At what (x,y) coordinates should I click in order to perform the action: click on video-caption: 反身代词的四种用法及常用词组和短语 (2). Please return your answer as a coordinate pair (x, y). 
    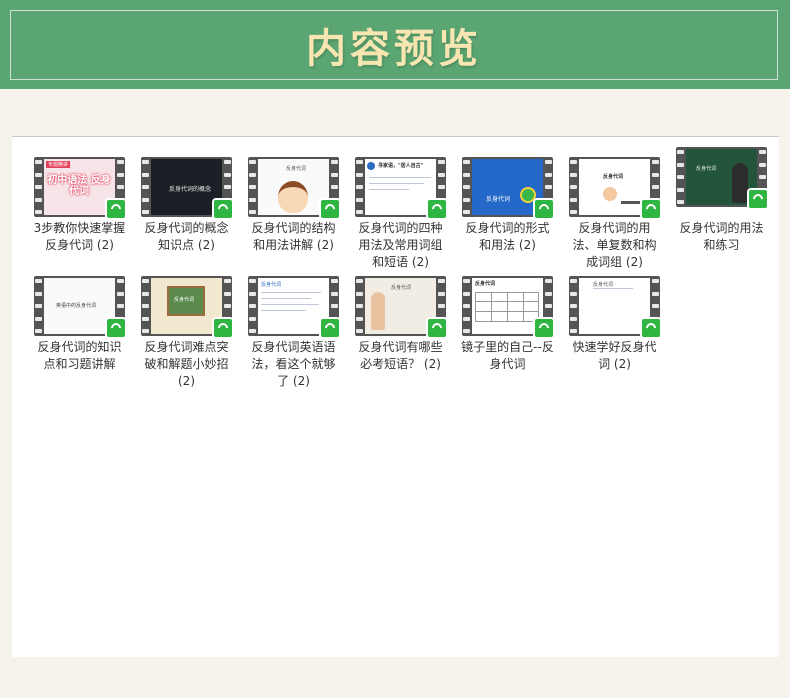
    Looking at the image, I should click on (400, 245).